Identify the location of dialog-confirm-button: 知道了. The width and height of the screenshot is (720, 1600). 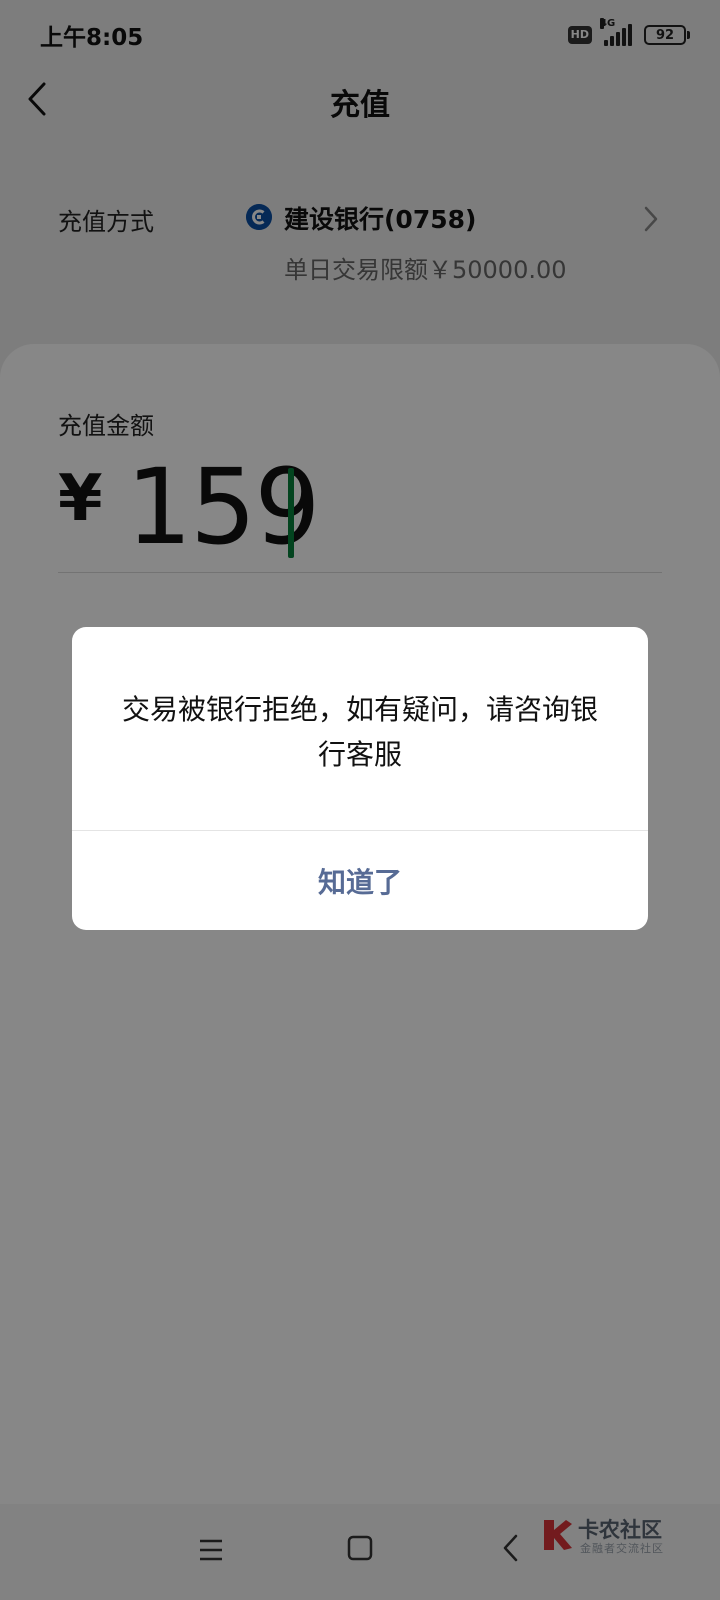
(360, 880).